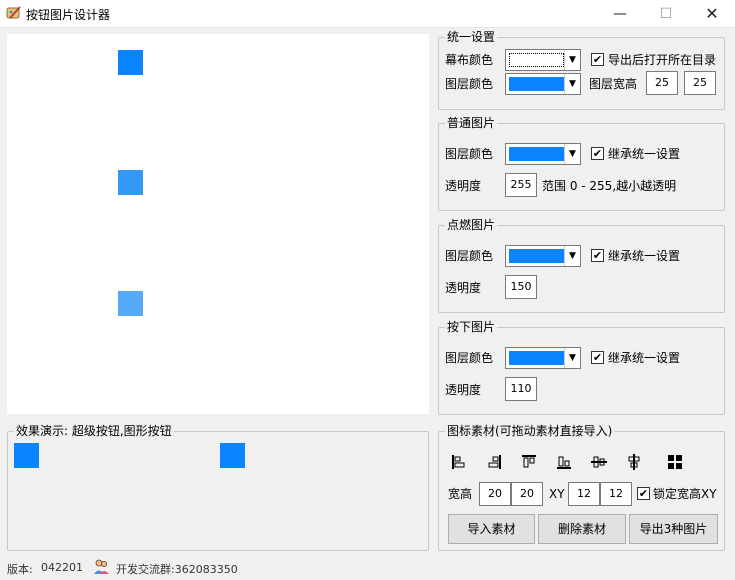  What do you see at coordinates (609, 186) in the screenshot?
I see `alpha-range-hint: 范围 0 - 255,越小越透明` at bounding box center [609, 186].